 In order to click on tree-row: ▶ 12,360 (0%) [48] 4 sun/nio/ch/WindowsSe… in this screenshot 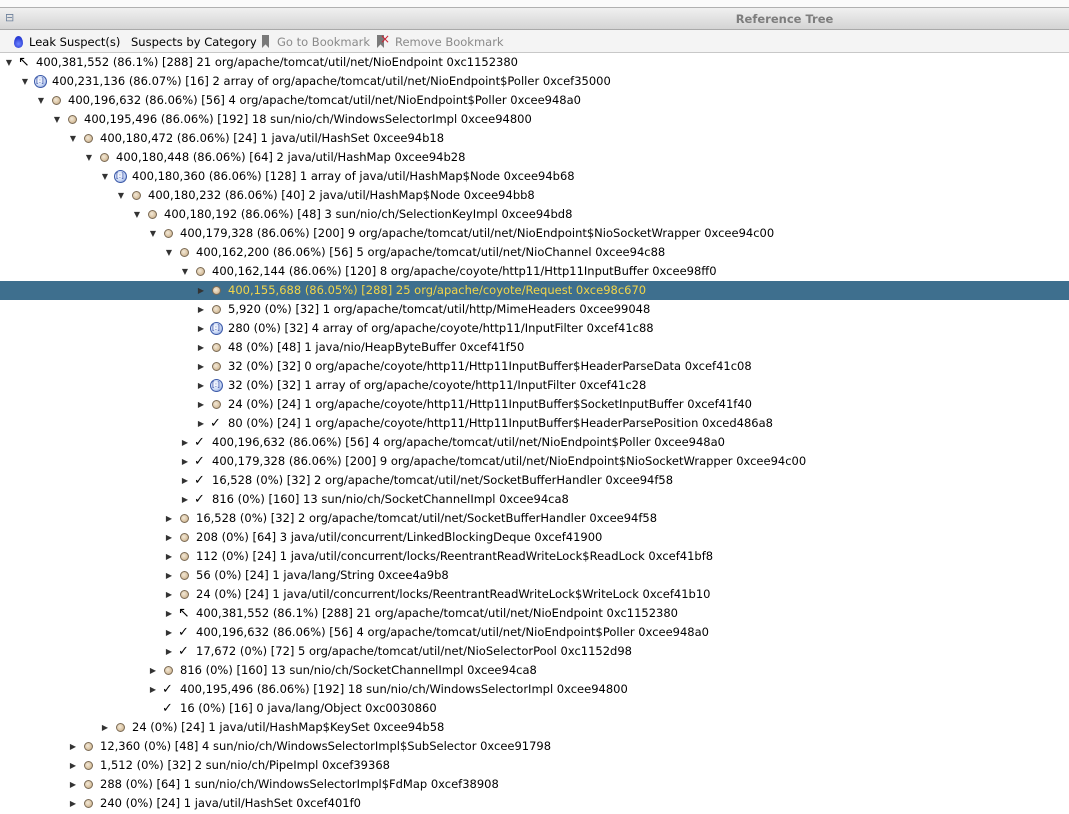, I will do `click(534, 746)`.